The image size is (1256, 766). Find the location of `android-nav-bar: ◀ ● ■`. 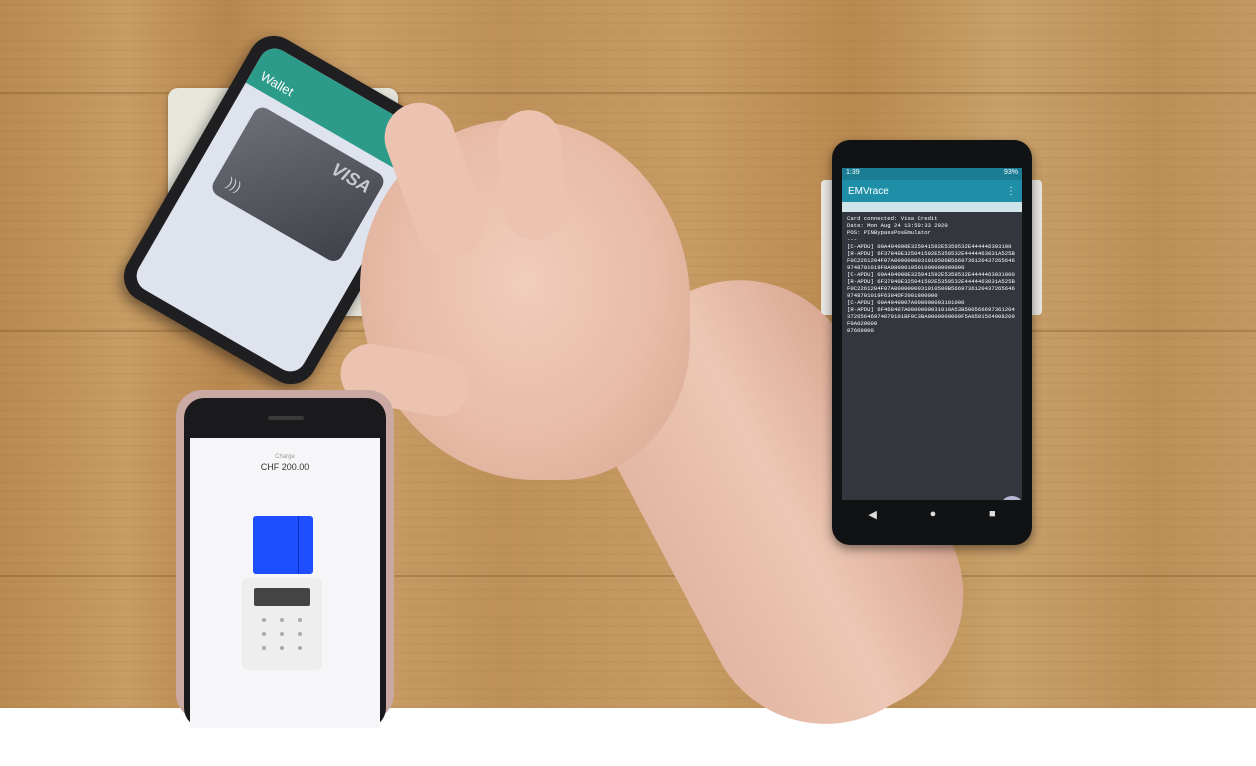

android-nav-bar: ◀ ● ■ is located at coordinates (932, 514).